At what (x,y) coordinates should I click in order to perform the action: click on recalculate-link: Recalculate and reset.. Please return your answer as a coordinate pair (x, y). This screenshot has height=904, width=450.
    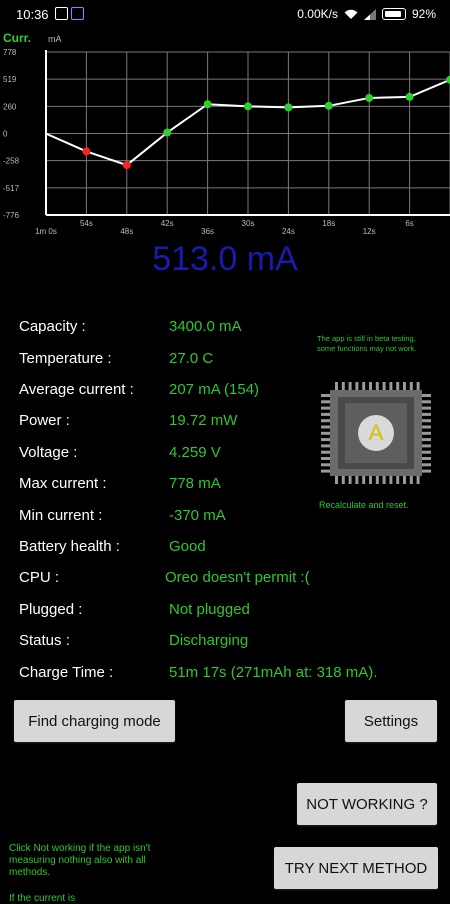
    Looking at the image, I should click on (364, 505).